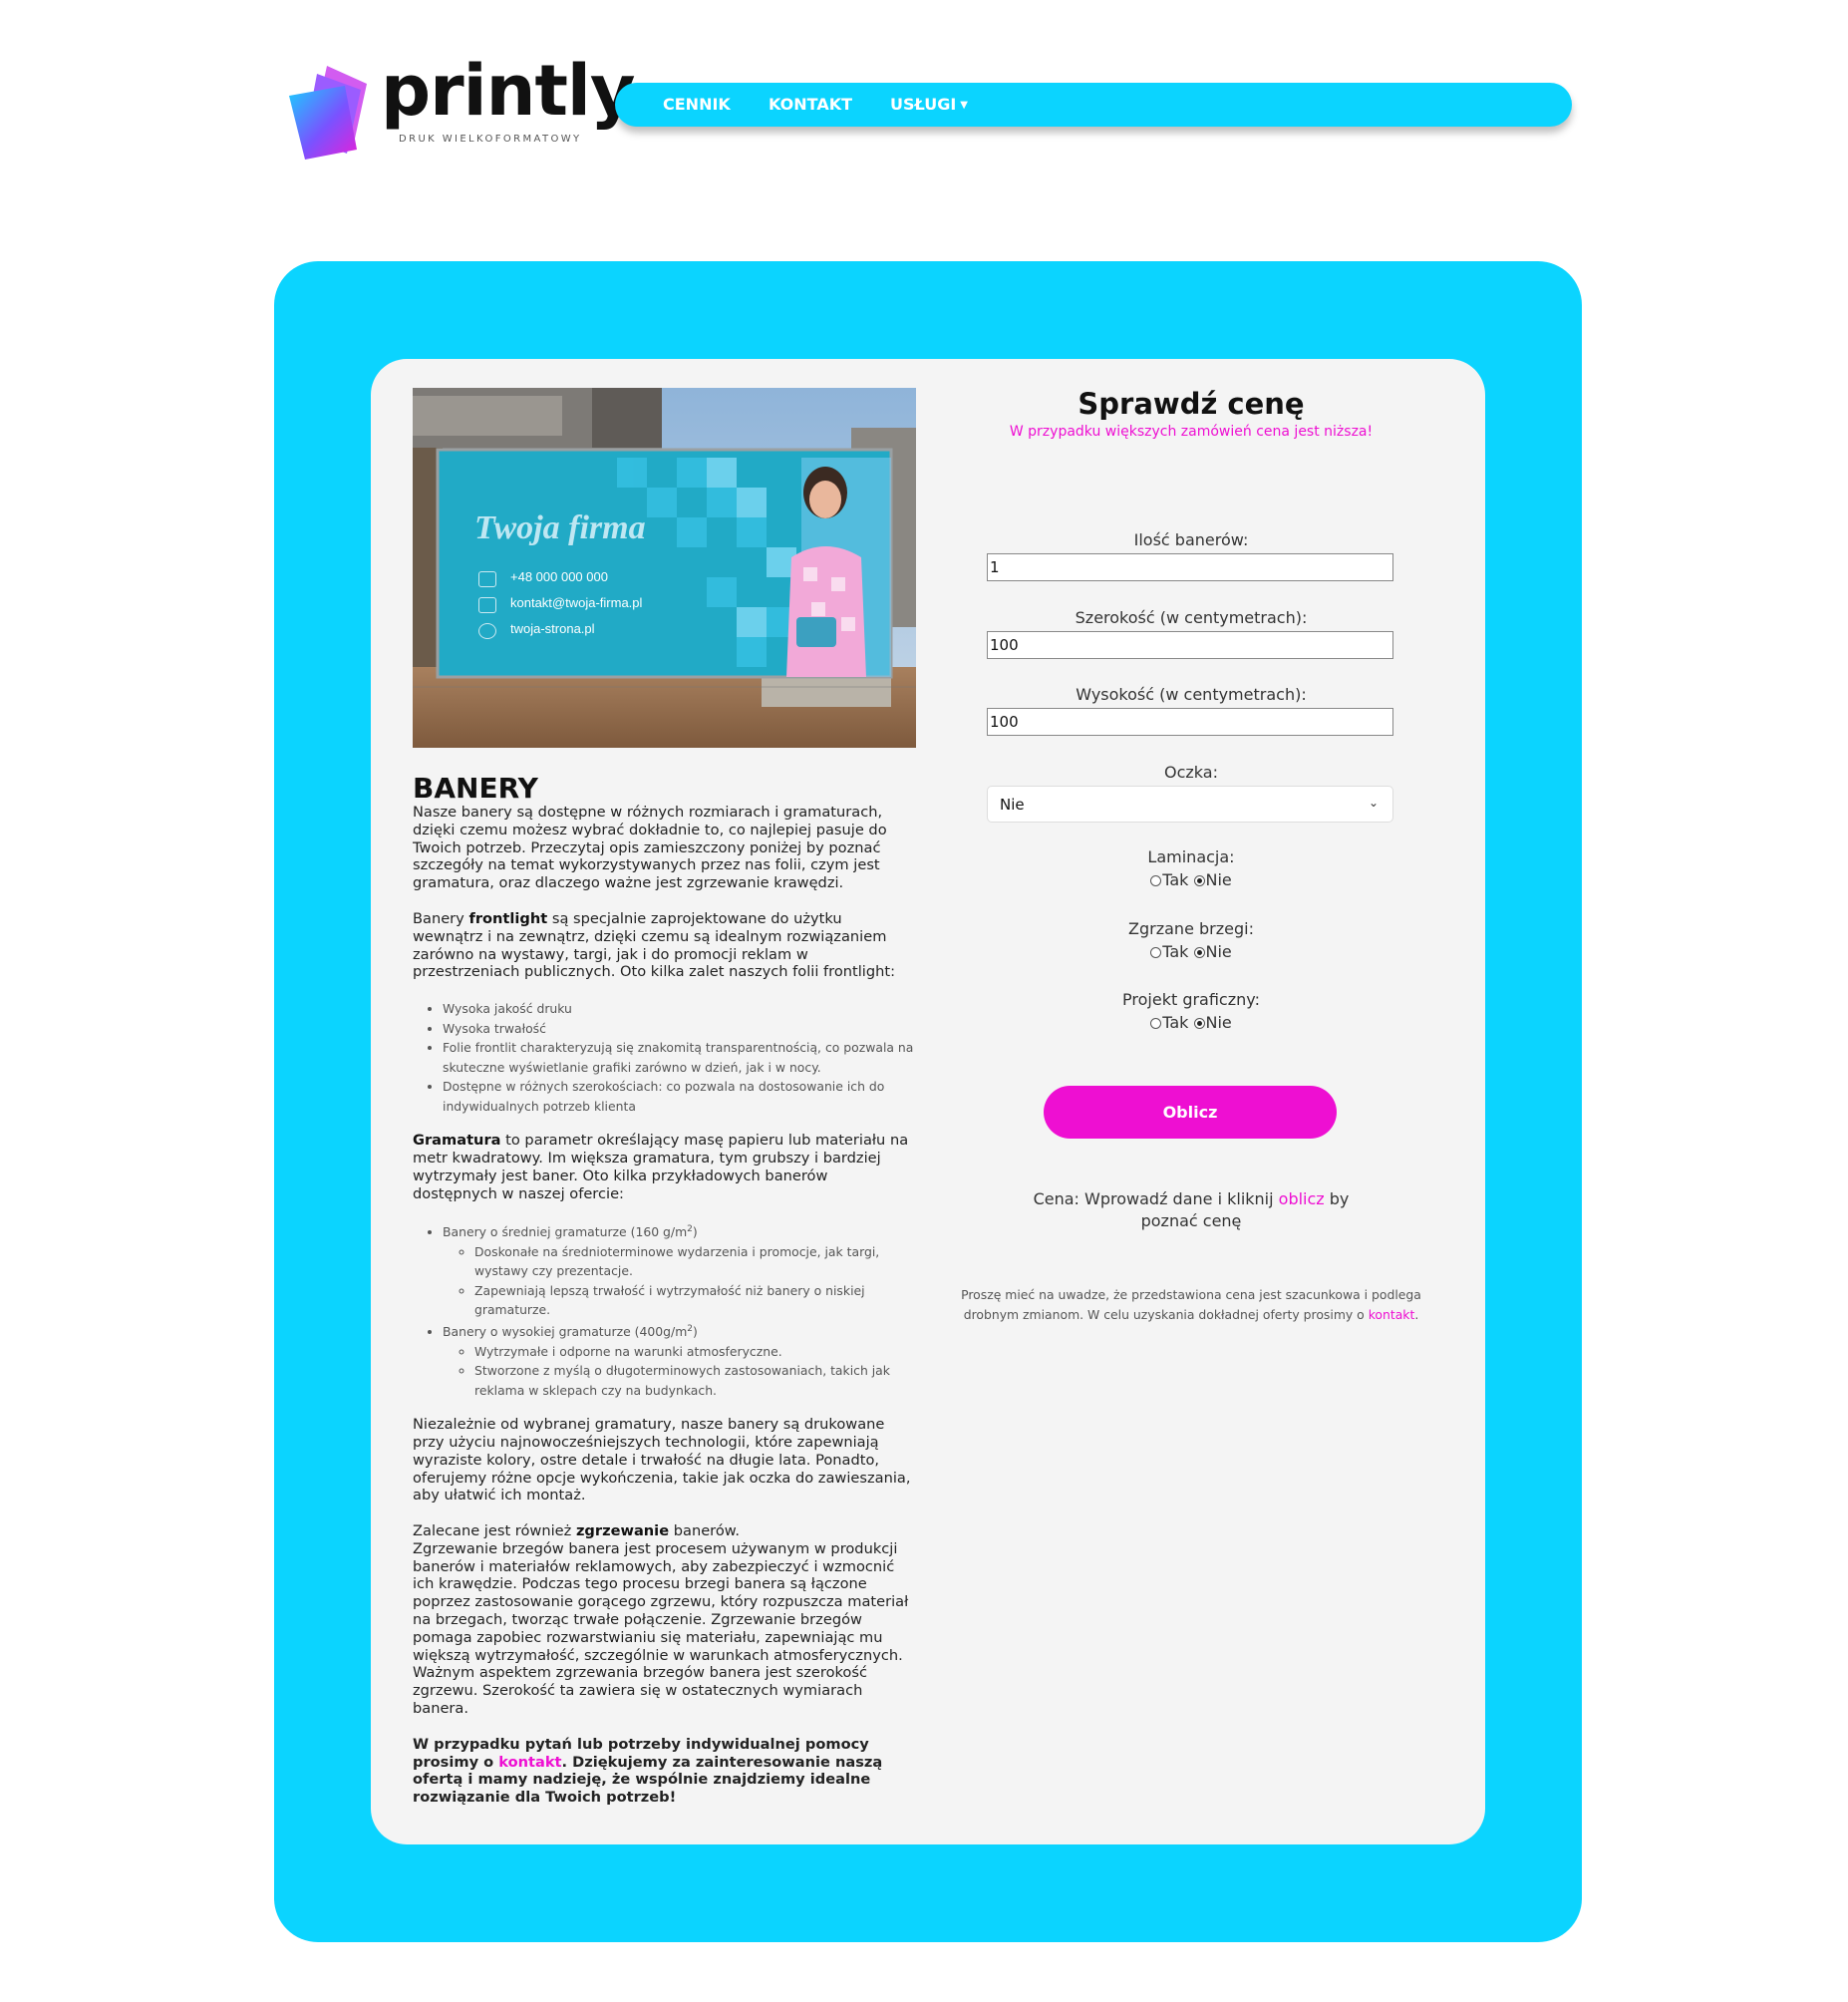 Image resolution: width=1848 pixels, height=2002 pixels. Describe the element at coordinates (490, 139) in the screenshot. I see `brand-tagline: DRUK WIELKOFORMATOWY` at that location.